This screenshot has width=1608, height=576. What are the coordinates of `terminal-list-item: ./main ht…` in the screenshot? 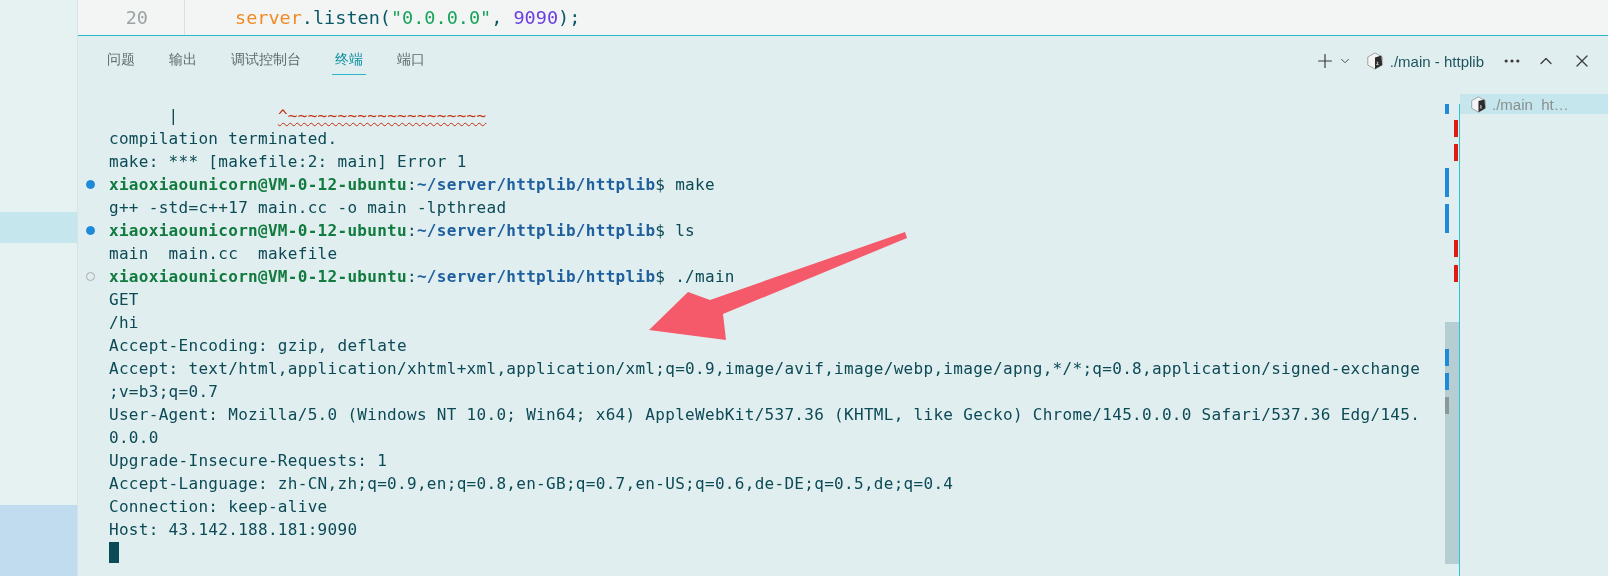 It's located at (1534, 104).